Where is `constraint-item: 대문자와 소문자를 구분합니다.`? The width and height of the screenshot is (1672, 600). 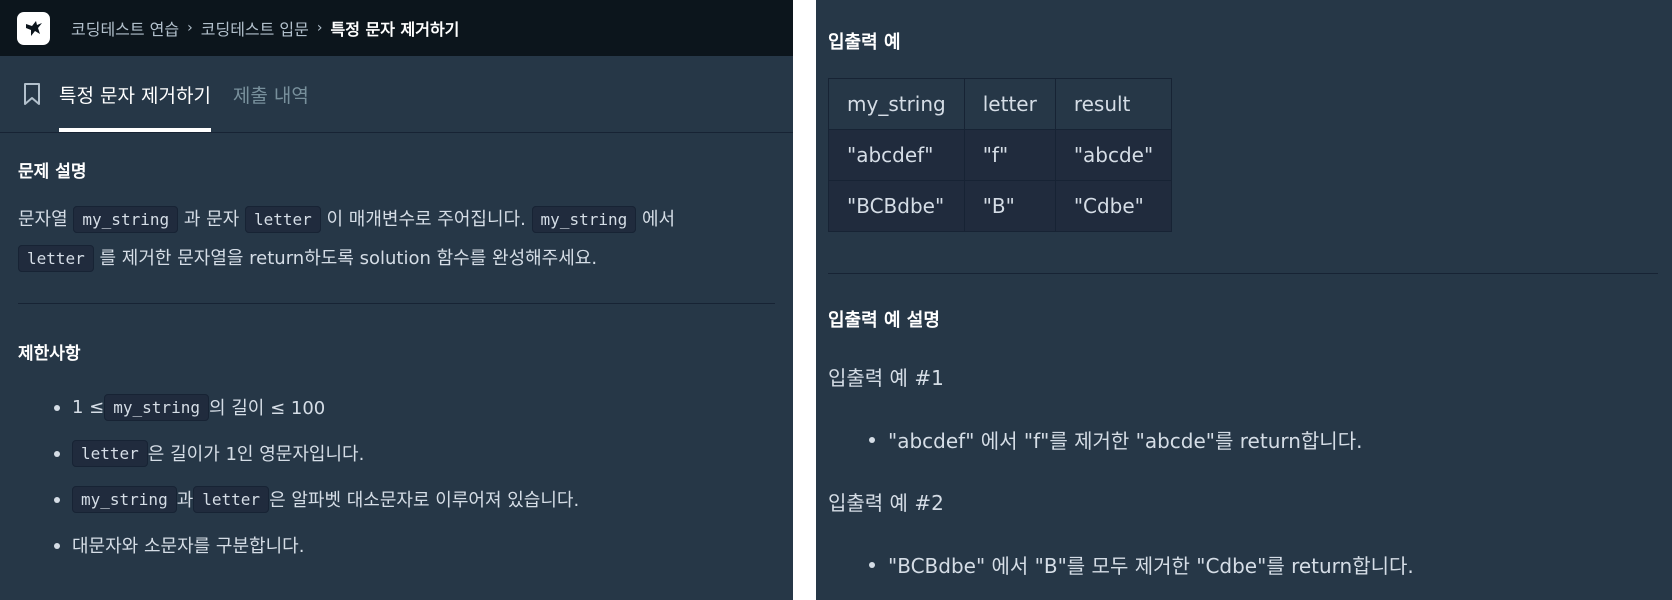
constraint-item: 대문자와 소문자를 구분합니다. is located at coordinates (396, 545).